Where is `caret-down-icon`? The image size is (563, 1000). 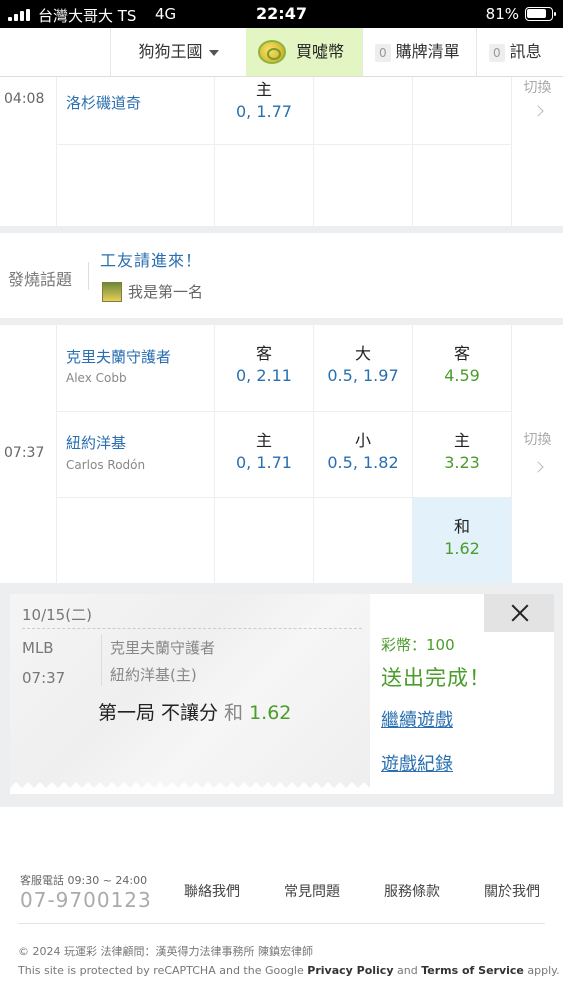
caret-down-icon is located at coordinates (213, 52).